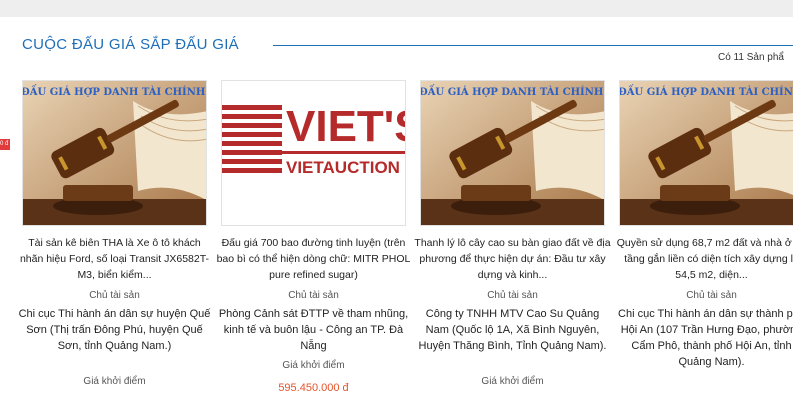 This screenshot has height=394, width=793. What do you see at coordinates (5, 144) in the screenshot?
I see `price-badge-partial: 0 đ` at bounding box center [5, 144].